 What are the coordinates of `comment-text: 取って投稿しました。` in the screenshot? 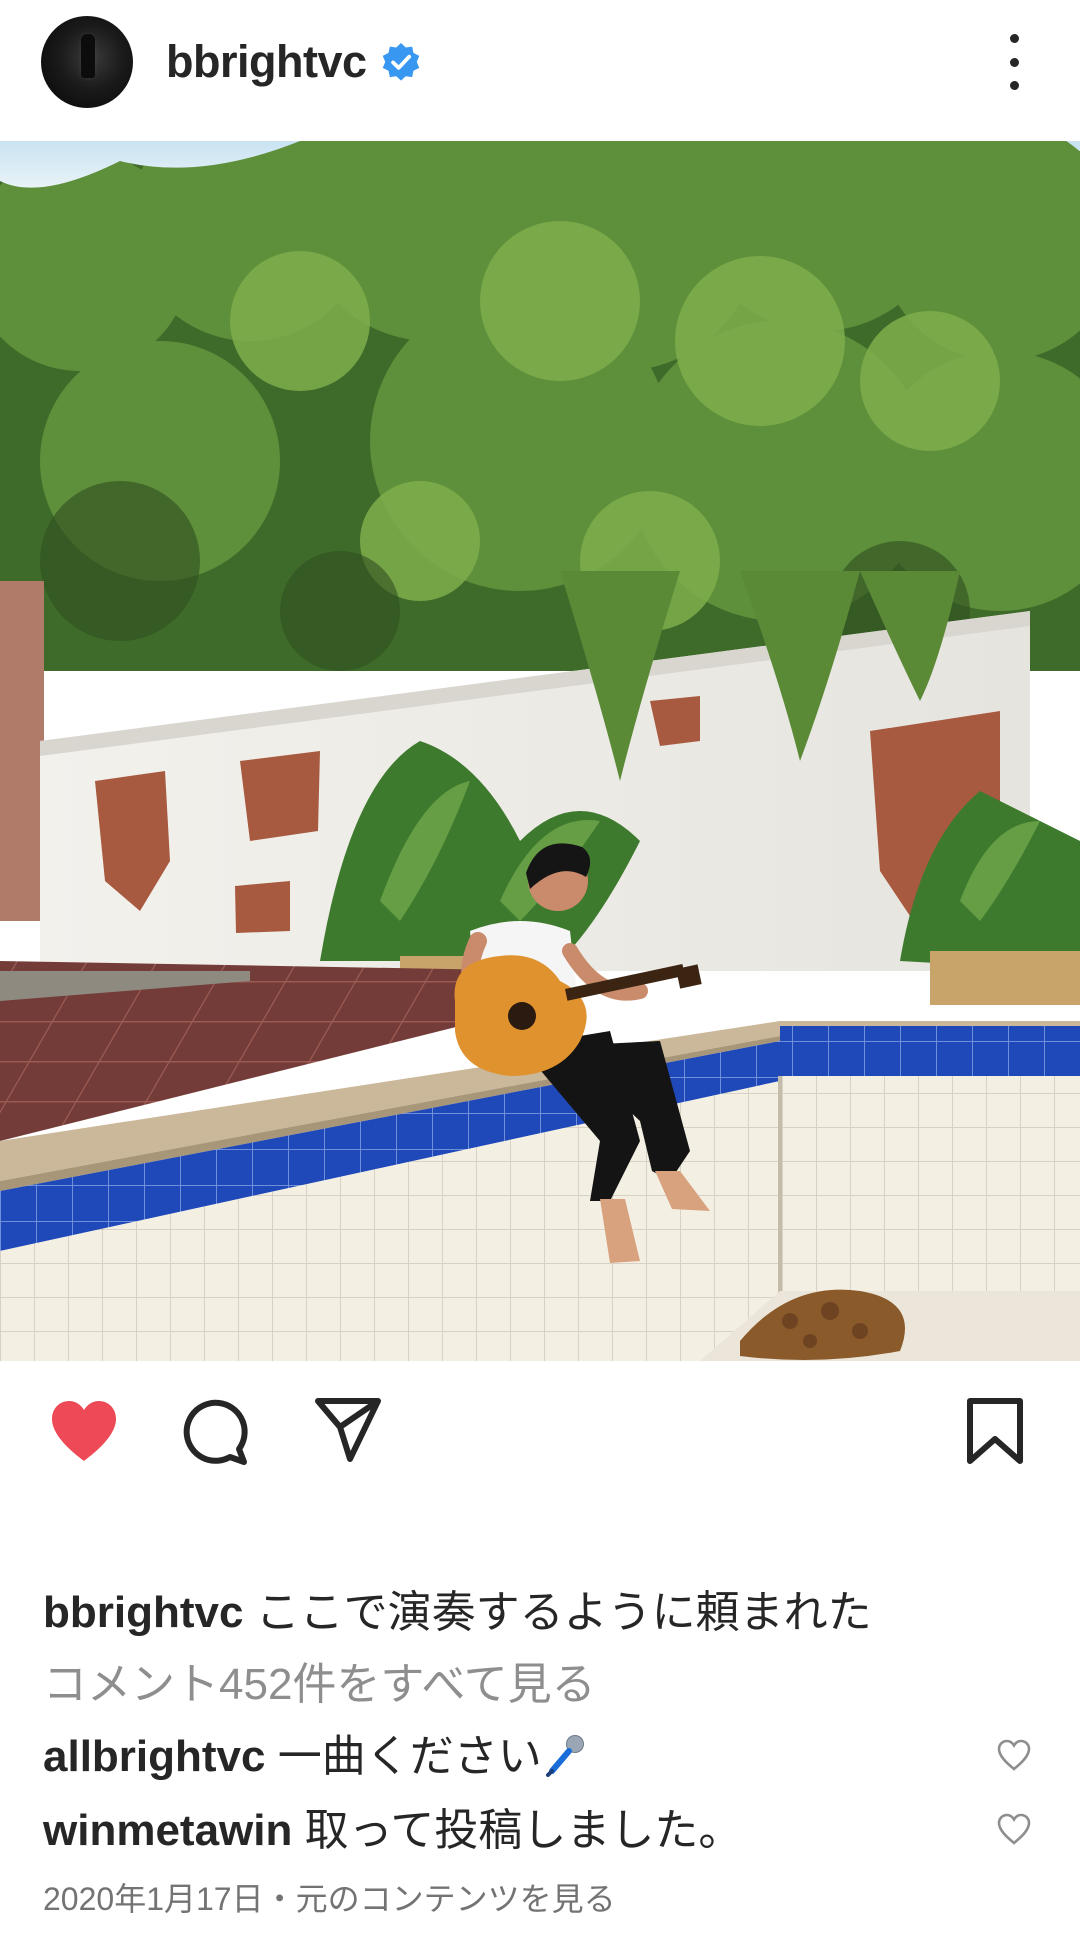 It's located at (523, 1830).